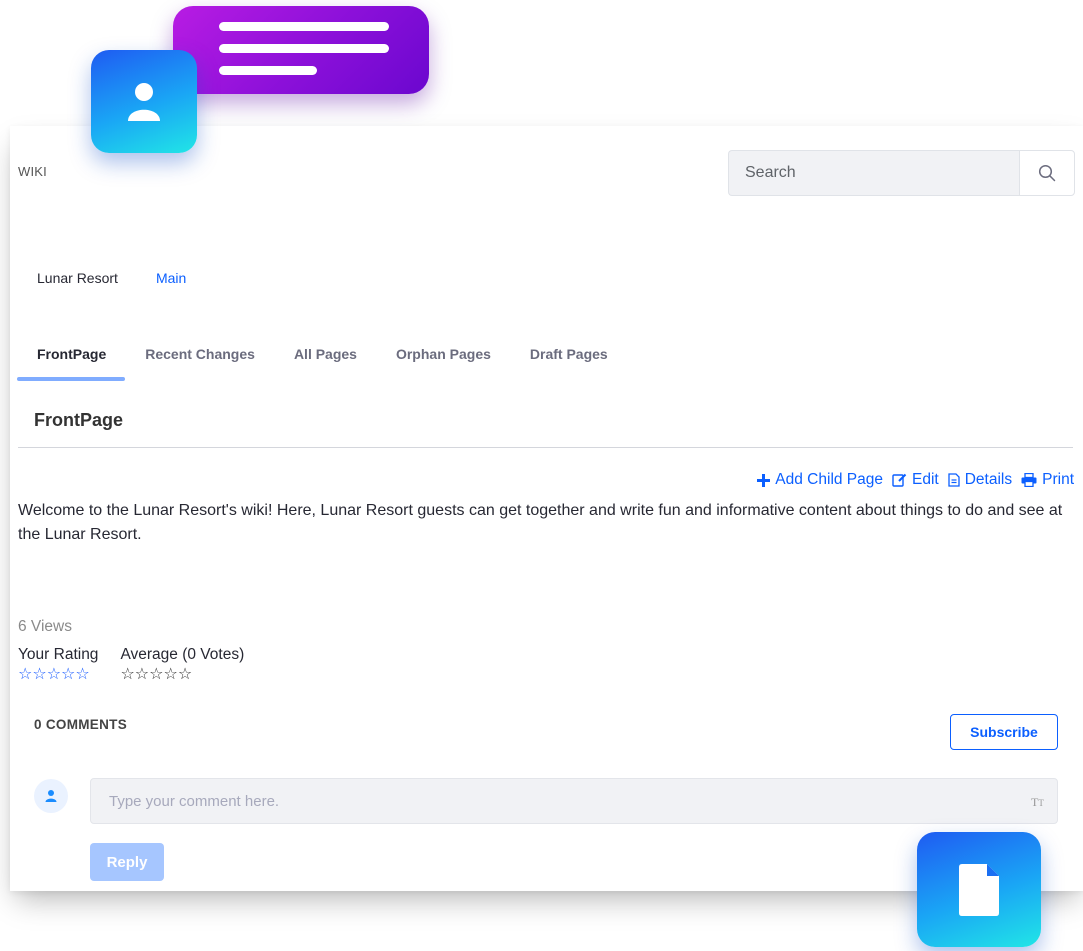  I want to click on document-glyph-icon, so click(979, 889).